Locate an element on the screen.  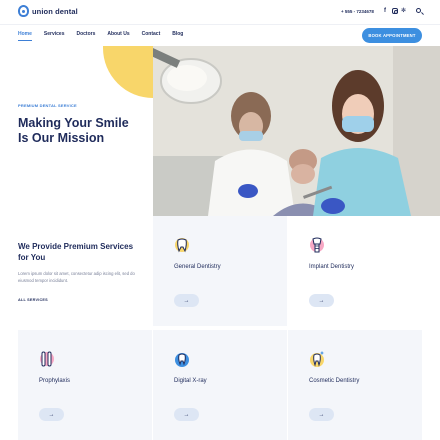
all-services-link: ALL SERVICES is located at coordinates (33, 300).